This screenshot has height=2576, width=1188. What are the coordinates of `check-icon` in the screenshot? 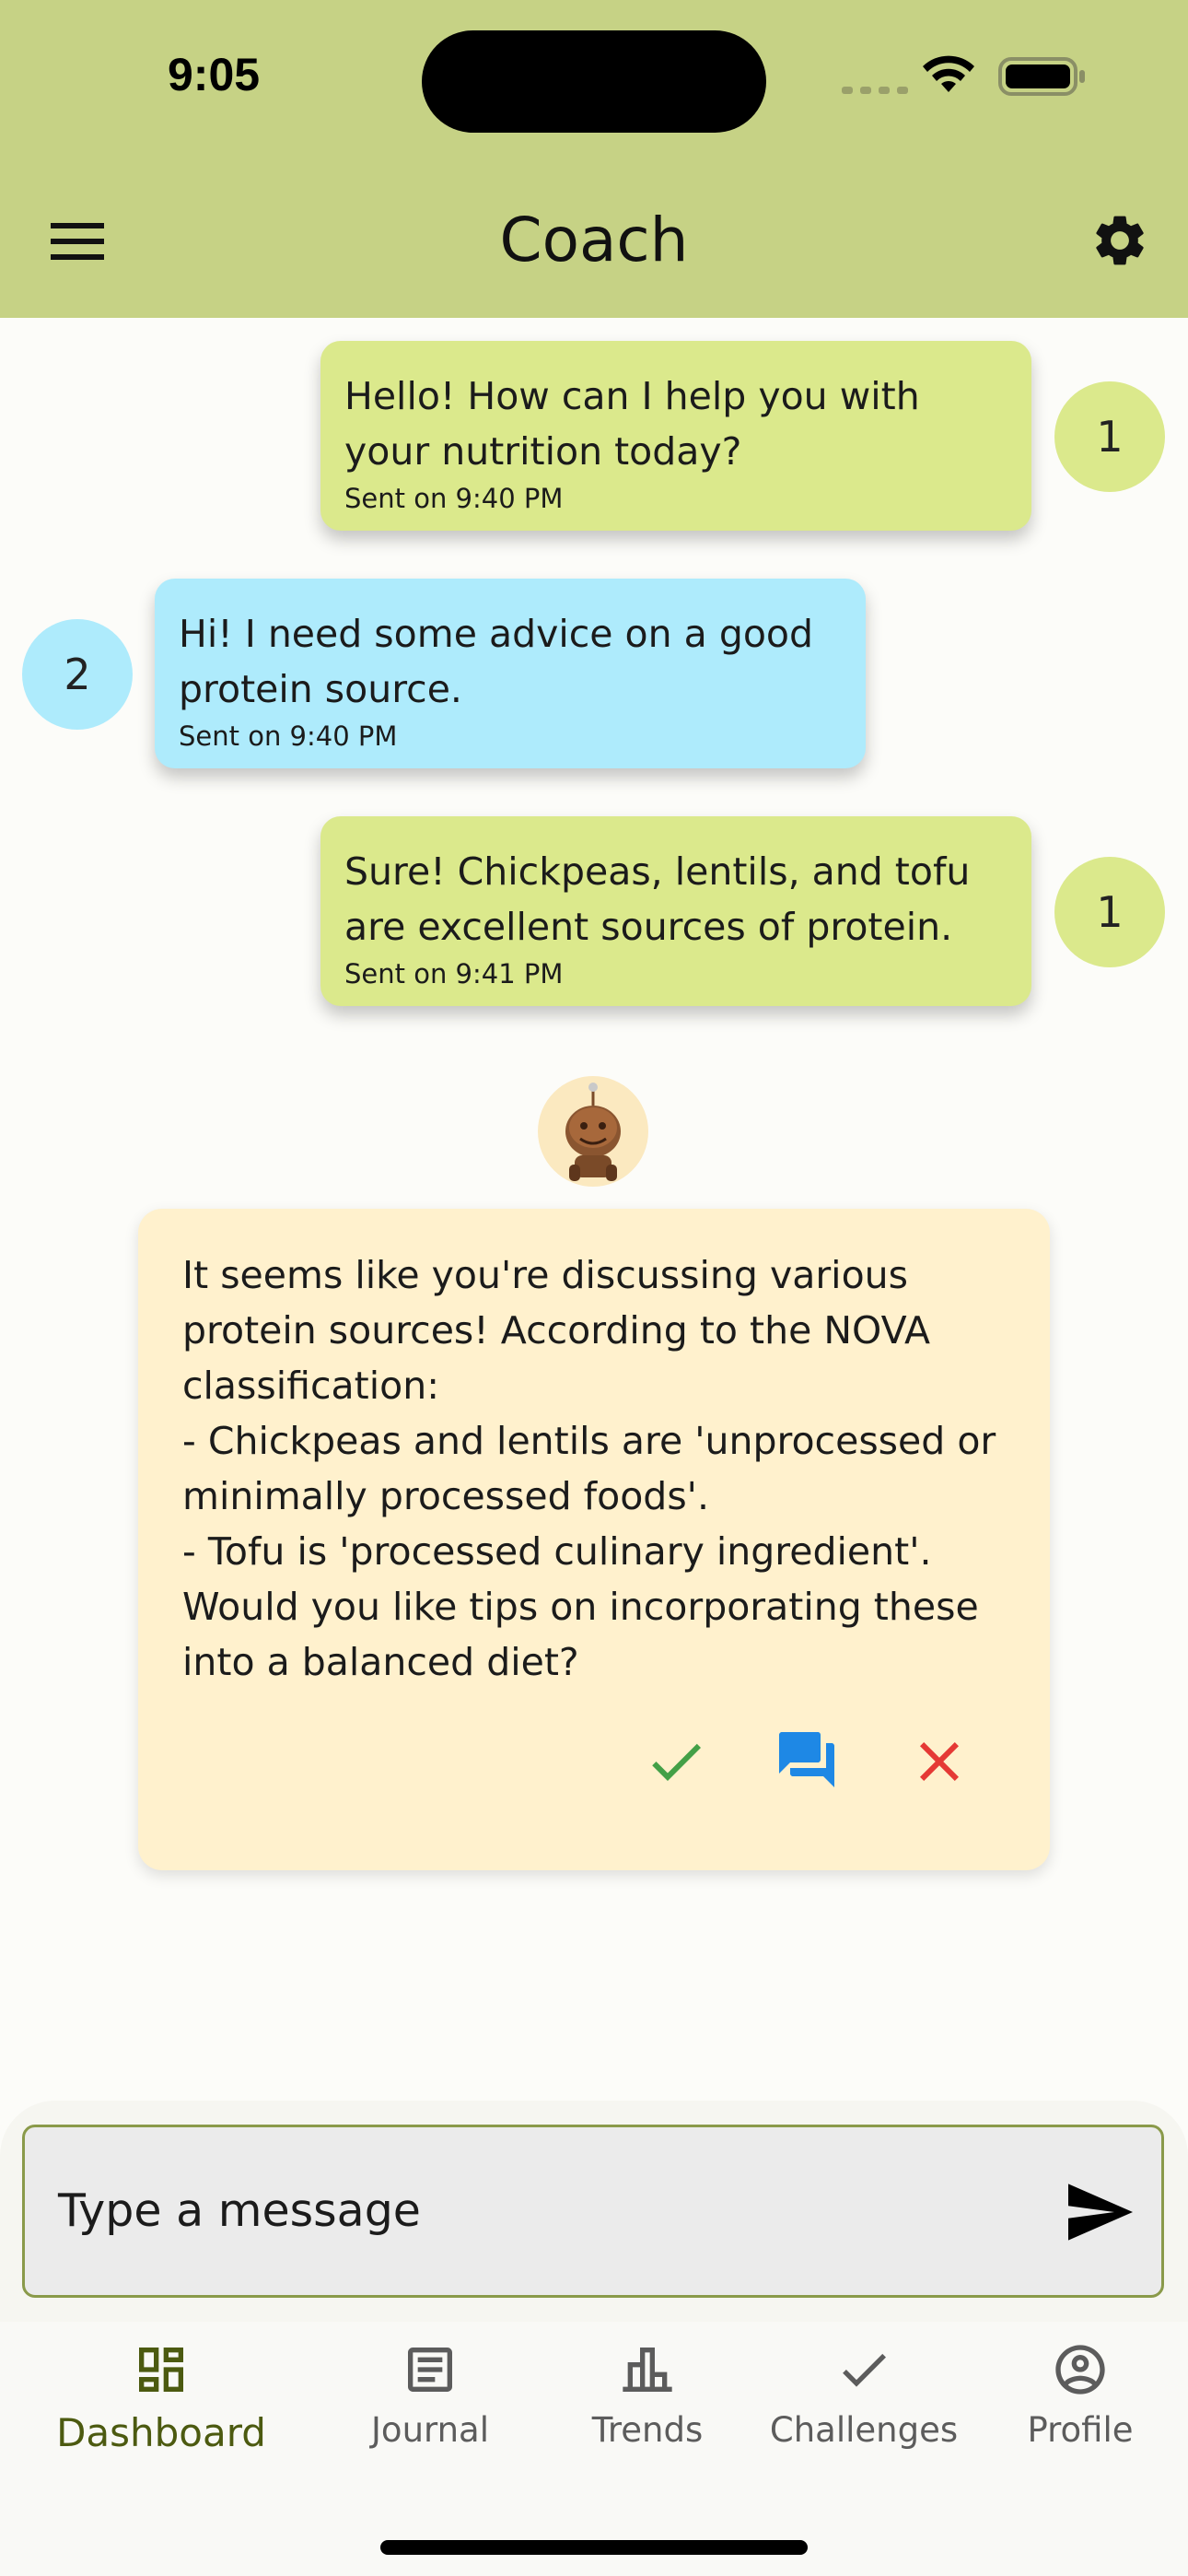 It's located at (864, 2370).